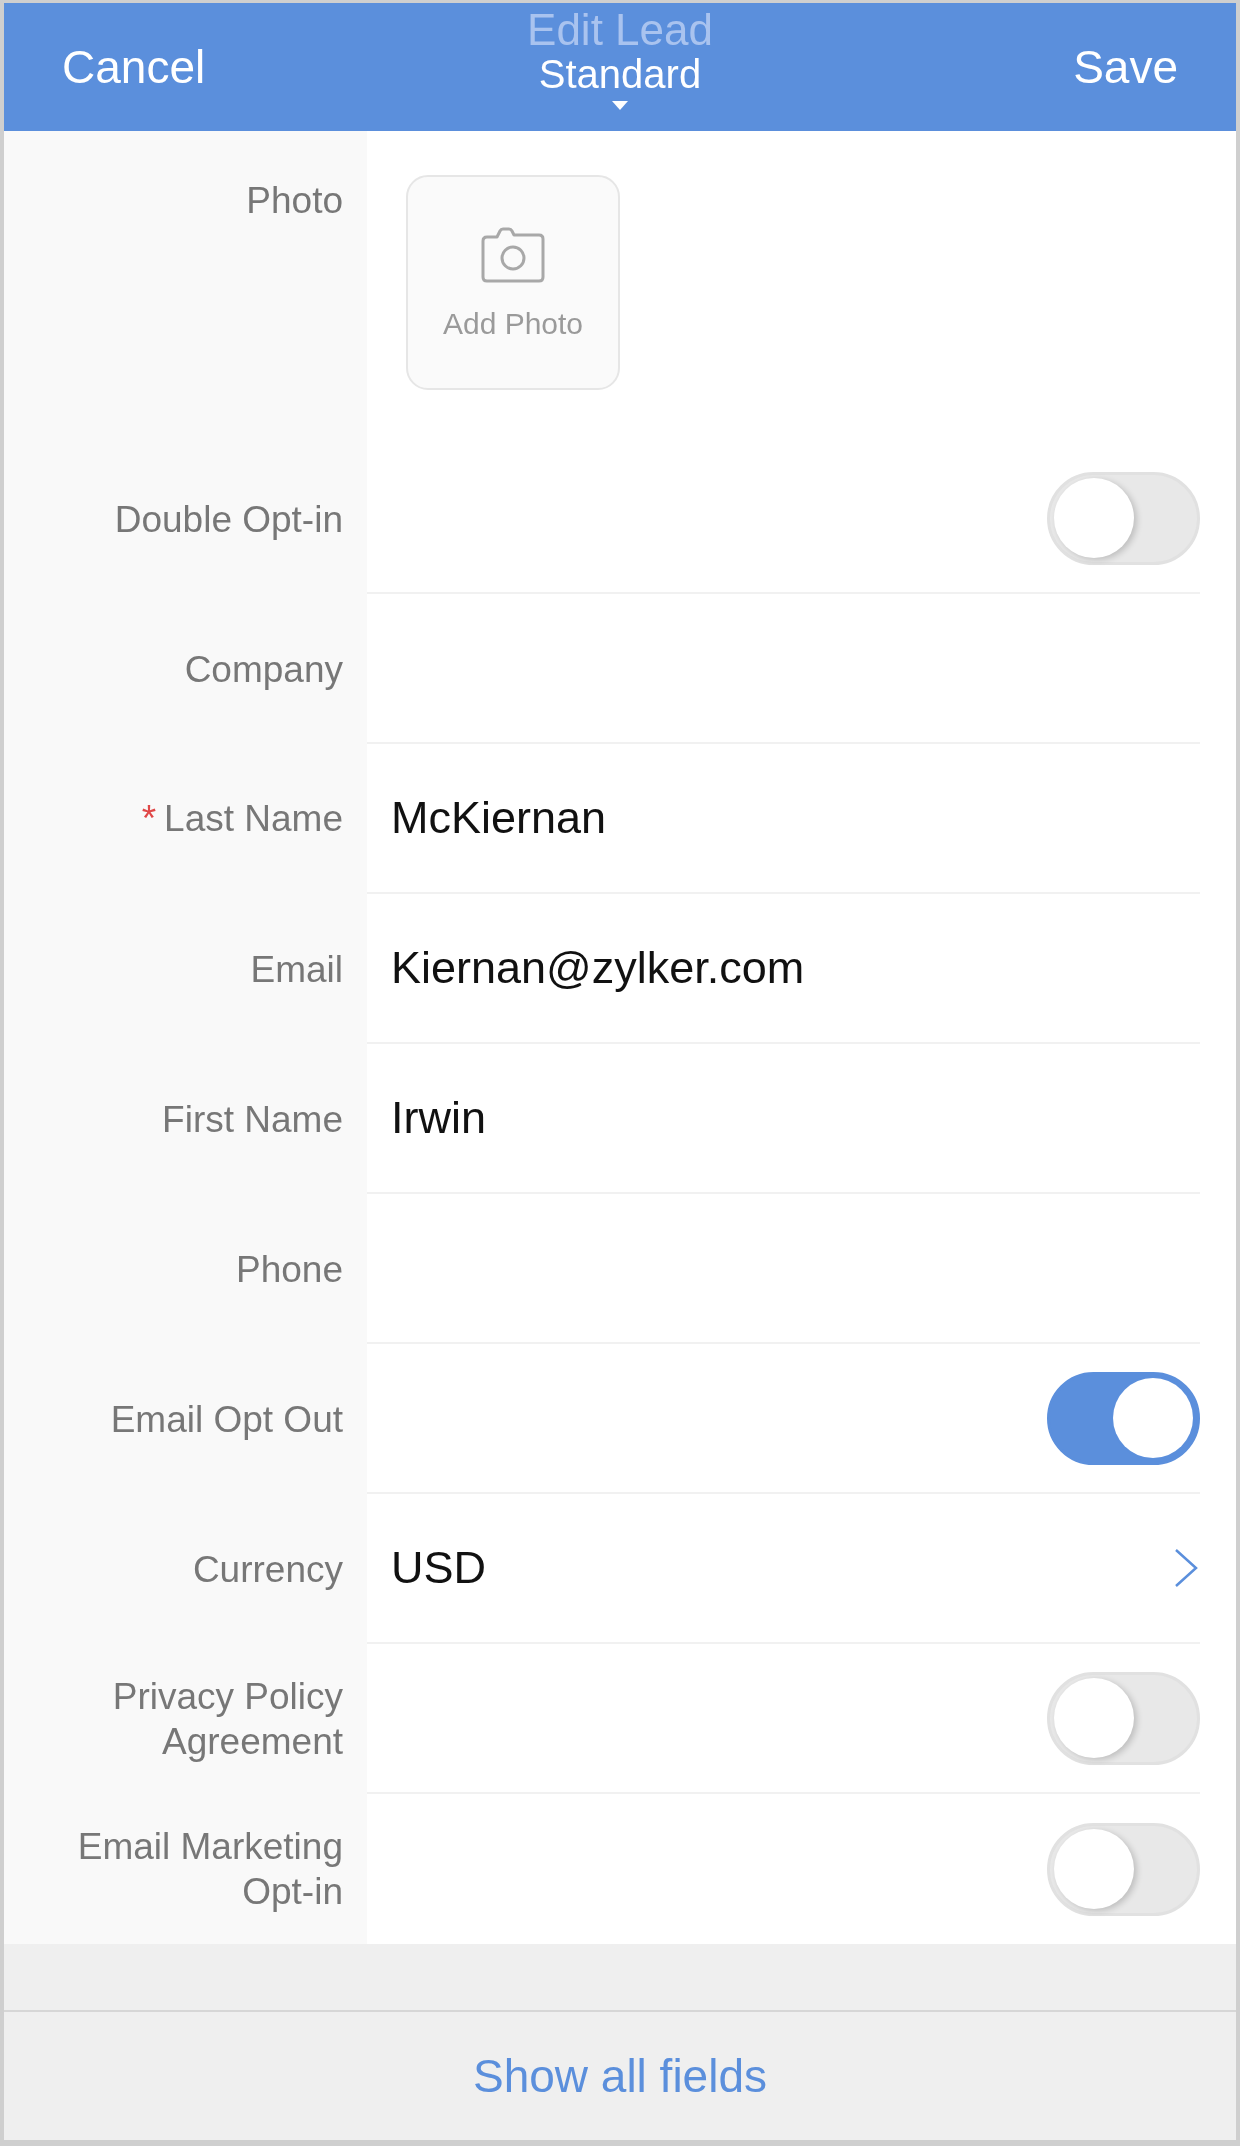 The image size is (1240, 2146). Describe the element at coordinates (620, 30) in the screenshot. I see `screen-title: Edit Lead` at that location.